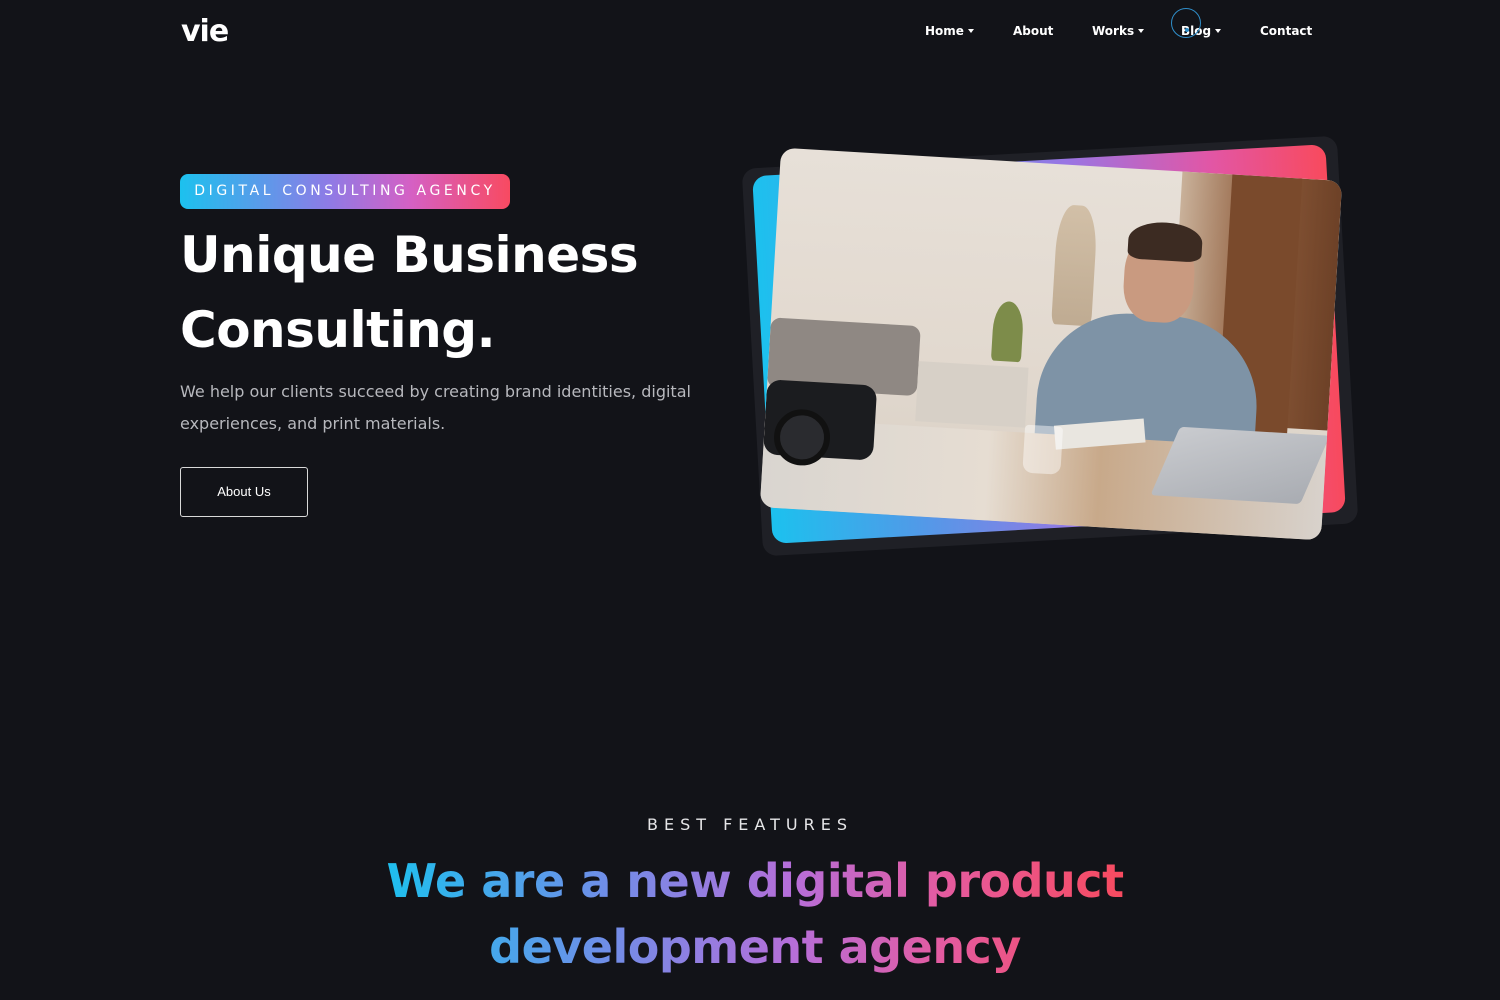  Describe the element at coordinates (1186, 23) in the screenshot. I see `scroll-indicator-icon` at that location.